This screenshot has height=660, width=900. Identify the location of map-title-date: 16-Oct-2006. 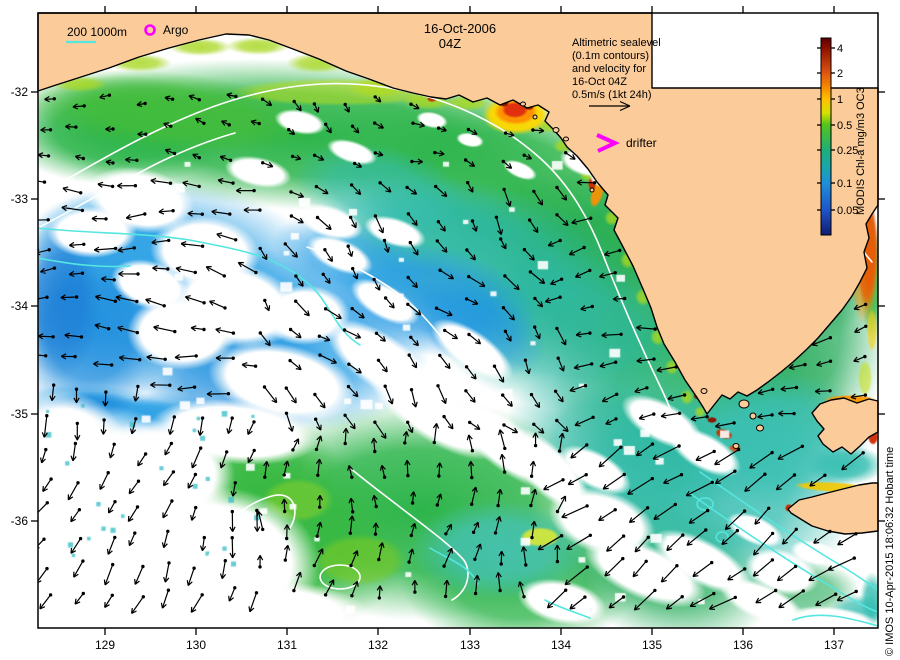
(460, 28).